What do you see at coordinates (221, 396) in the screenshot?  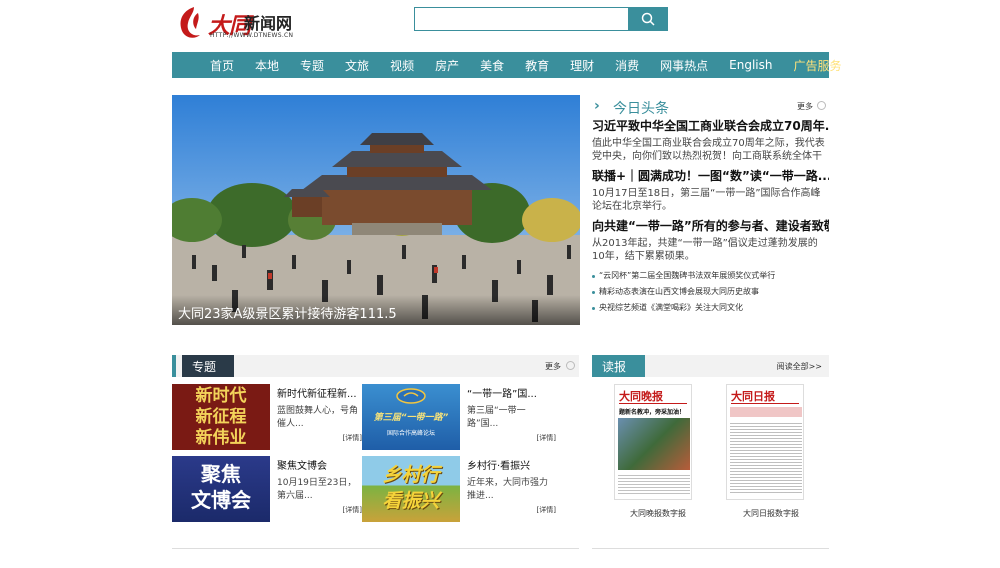 I see `thumb-text: 新时代` at bounding box center [221, 396].